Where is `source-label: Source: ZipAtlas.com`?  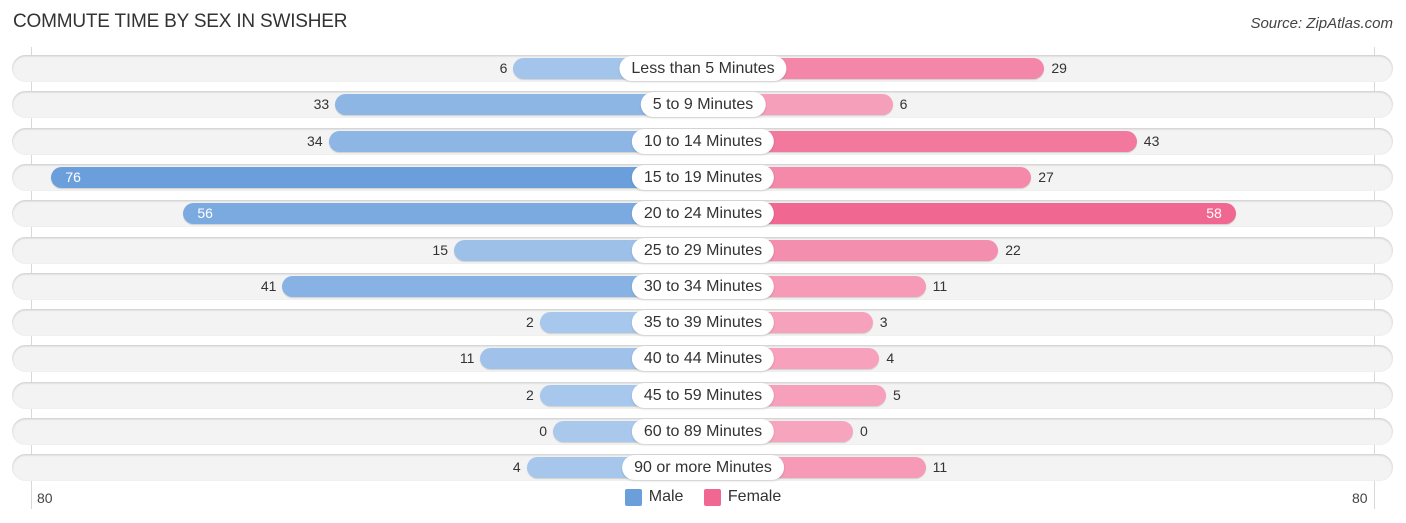 source-label: Source: ZipAtlas.com is located at coordinates (1321, 23).